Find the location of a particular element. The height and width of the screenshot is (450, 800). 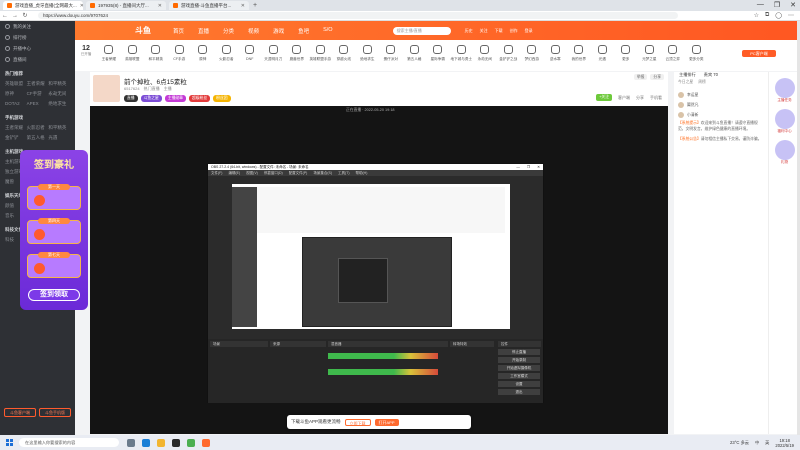

category-item: 光遇 is located at coordinates (603, 53).